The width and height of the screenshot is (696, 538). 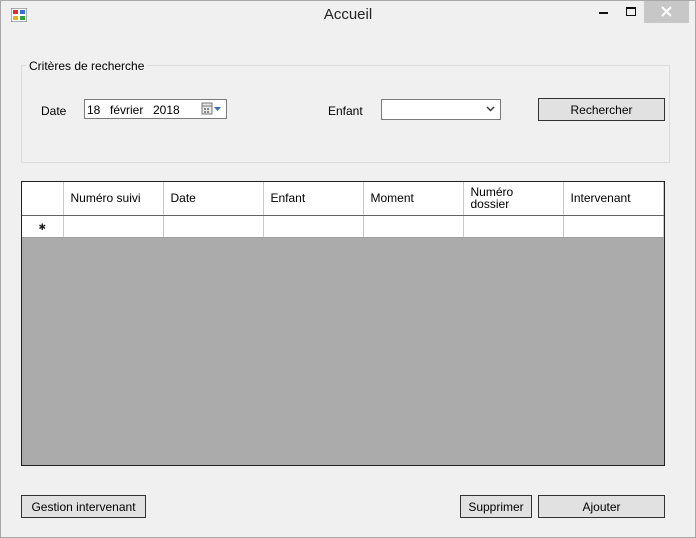 What do you see at coordinates (43, 199) in the screenshot?
I see `row-header-corner` at bounding box center [43, 199].